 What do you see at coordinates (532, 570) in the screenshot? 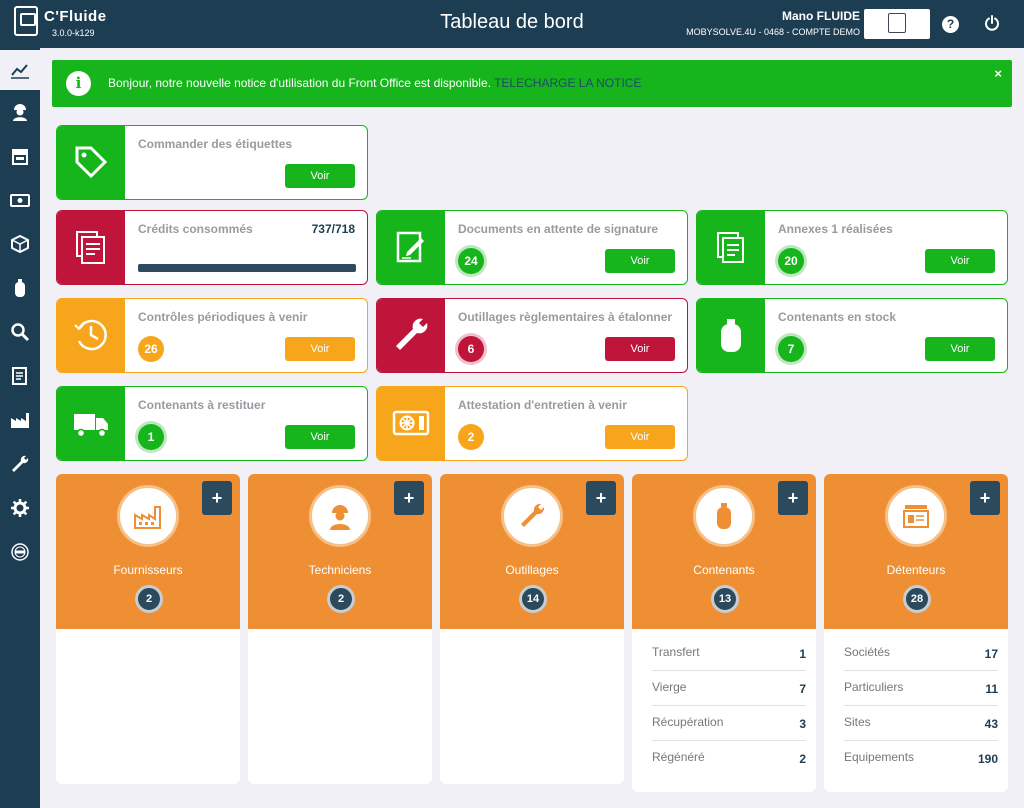
I see `panel-label: Outillages` at bounding box center [532, 570].